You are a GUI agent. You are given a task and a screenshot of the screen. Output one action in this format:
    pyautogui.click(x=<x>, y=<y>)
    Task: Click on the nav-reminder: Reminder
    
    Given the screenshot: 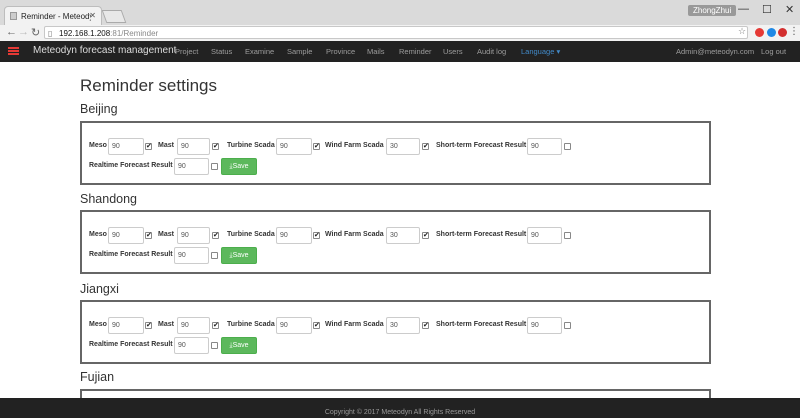 What is the action you would take?
    pyautogui.click(x=415, y=51)
    